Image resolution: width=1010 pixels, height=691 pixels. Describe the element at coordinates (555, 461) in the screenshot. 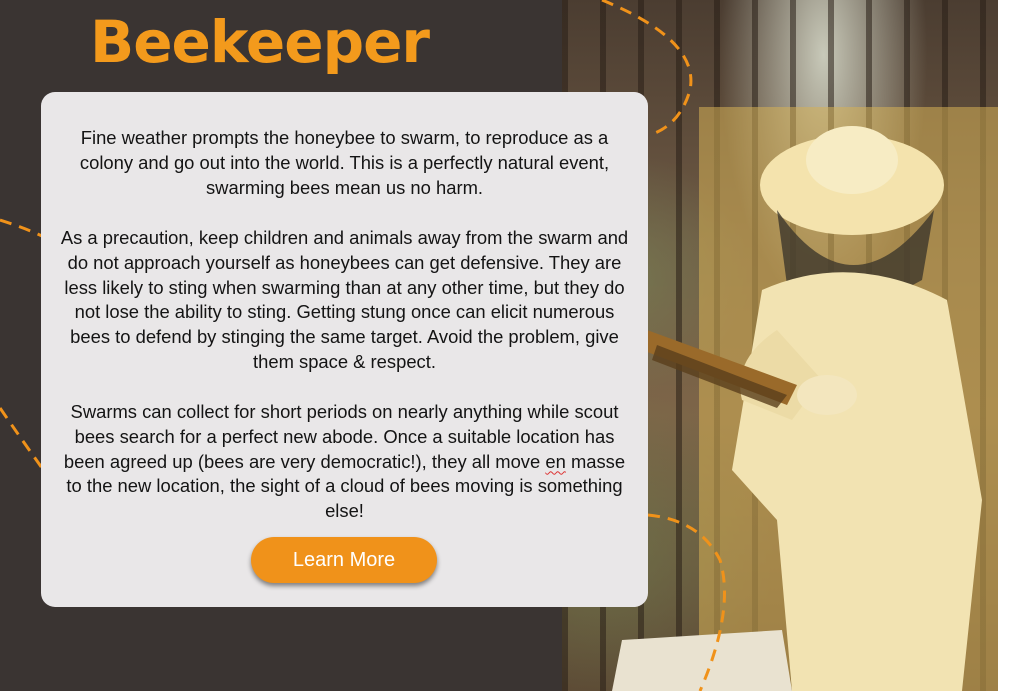

I see `spellcheck-flagged-word: en` at that location.